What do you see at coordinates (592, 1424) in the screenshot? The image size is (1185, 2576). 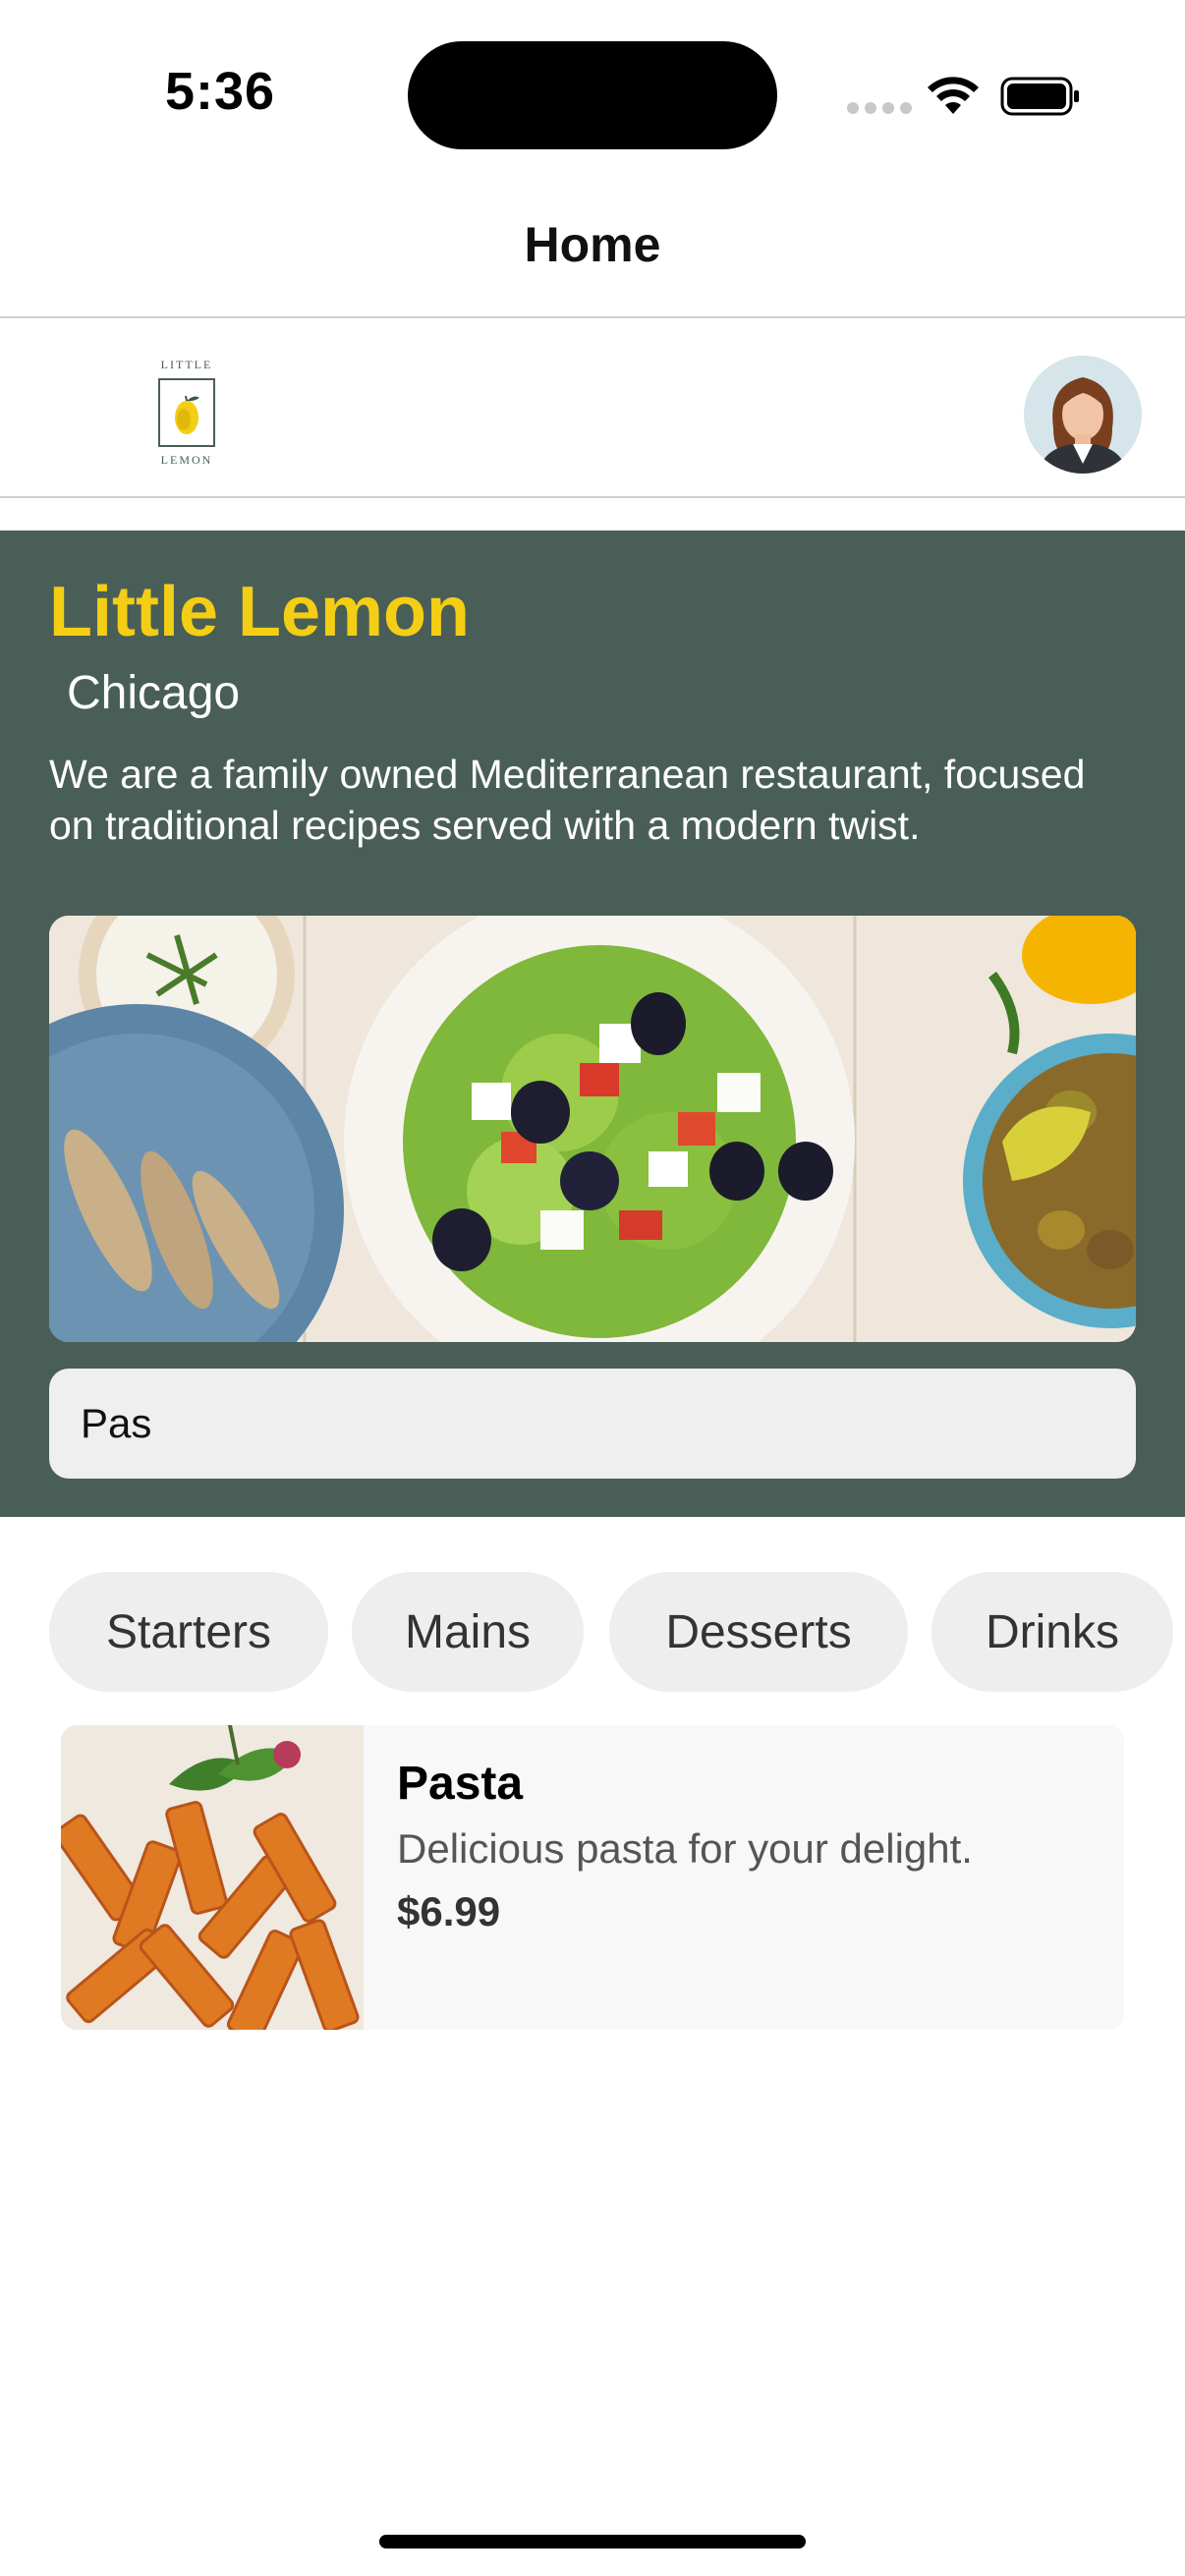 I see `search-input` at bounding box center [592, 1424].